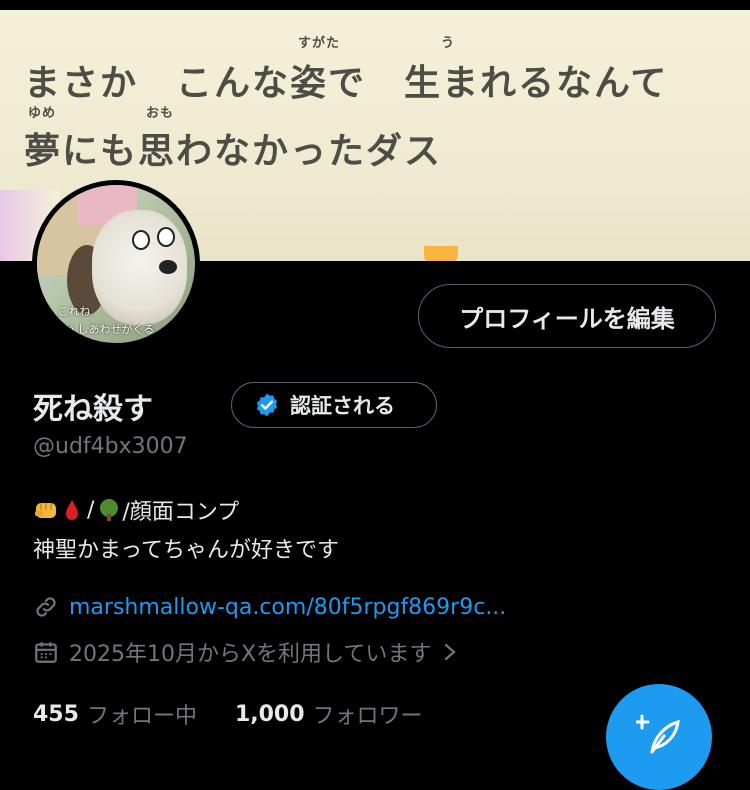 Image resolution: width=750 pixels, height=790 pixels. Describe the element at coordinates (56, 714) in the screenshot. I see `following-count: 455` at that location.